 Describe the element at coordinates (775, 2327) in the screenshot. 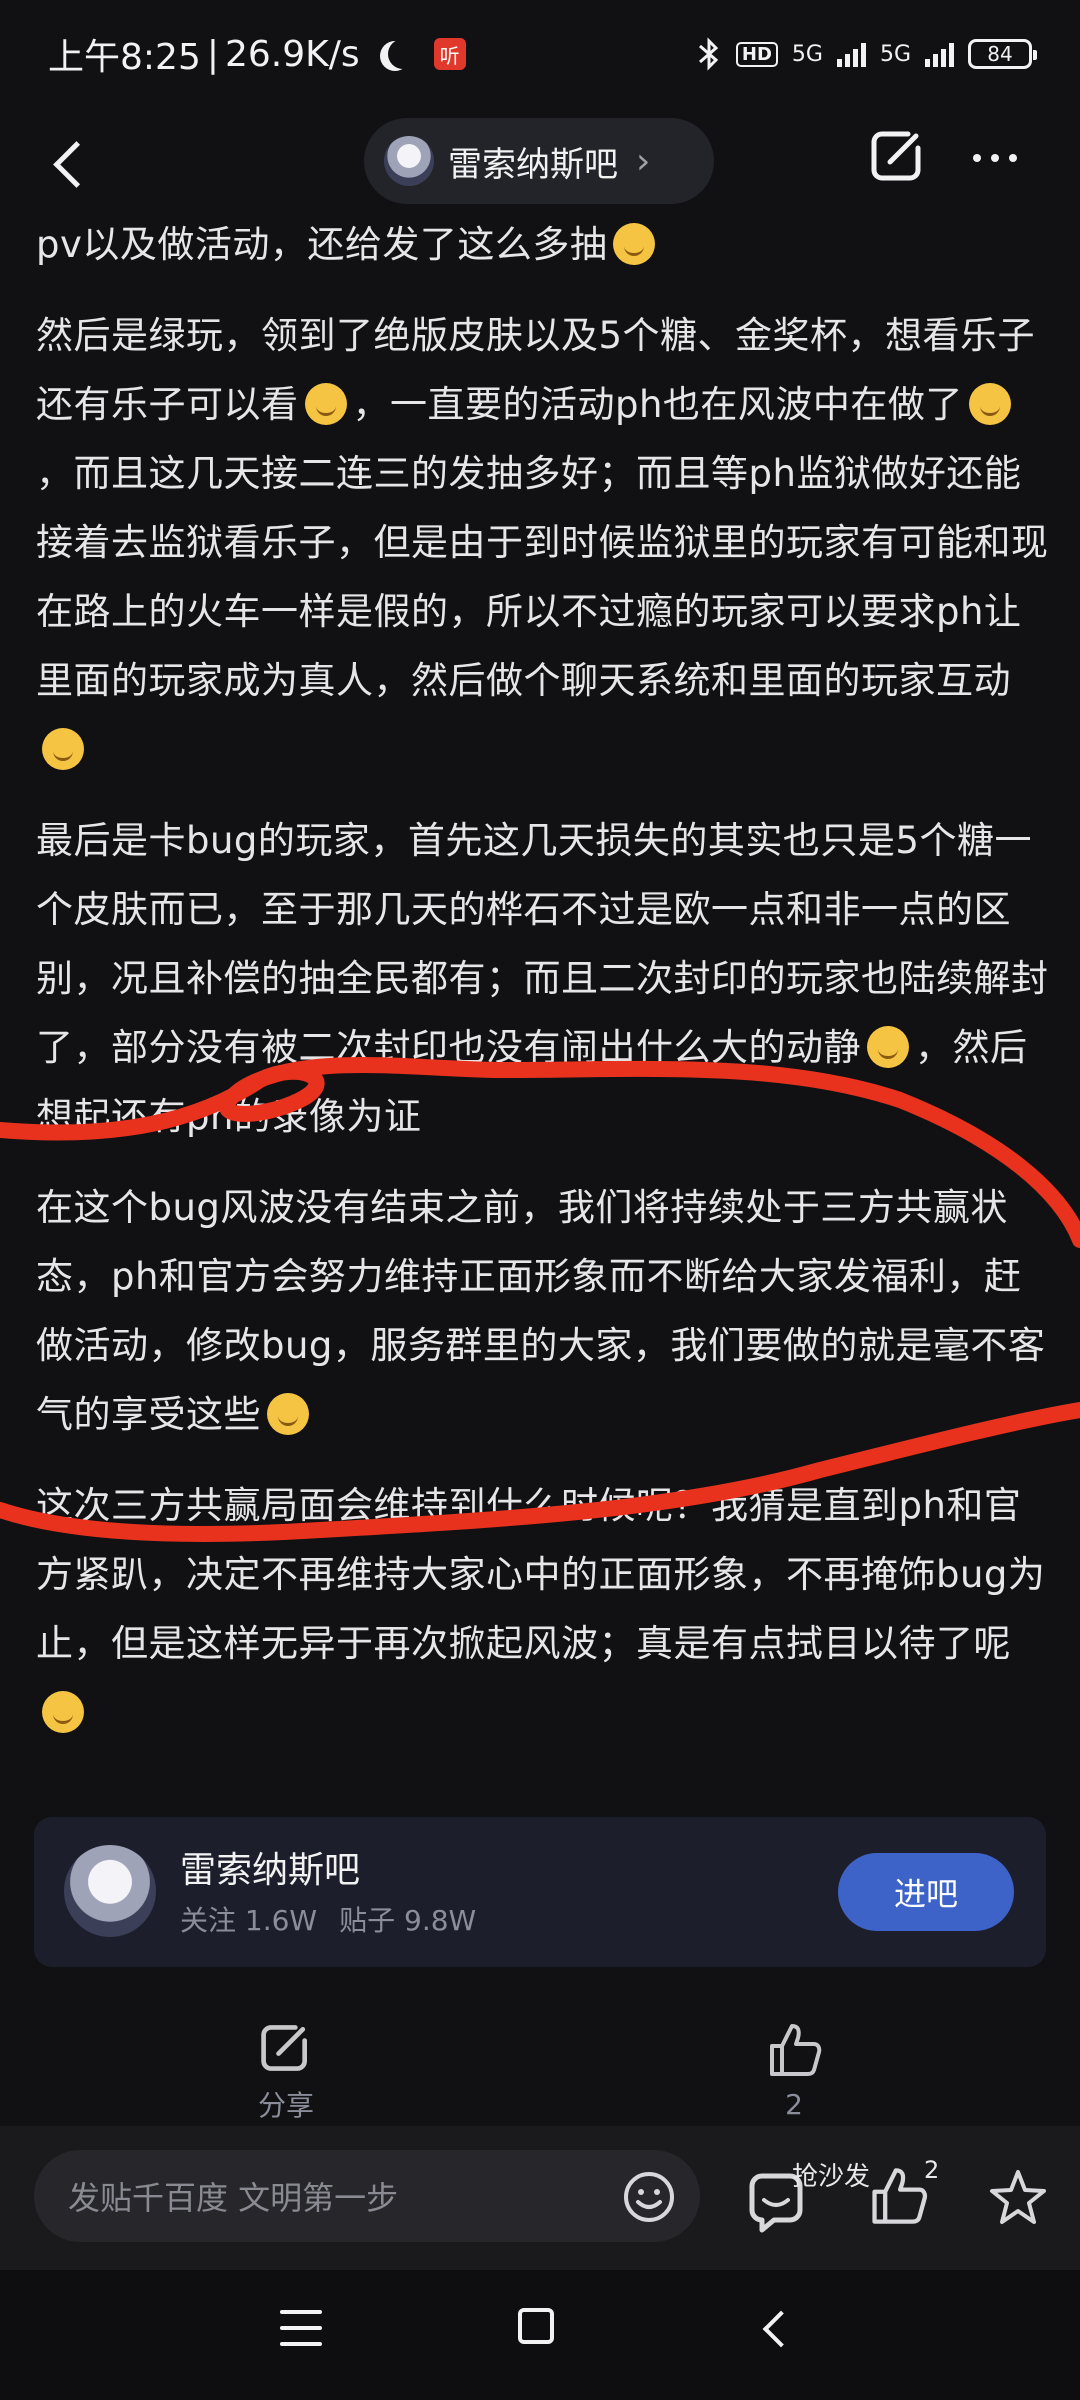

I see `system-back-icon` at that location.